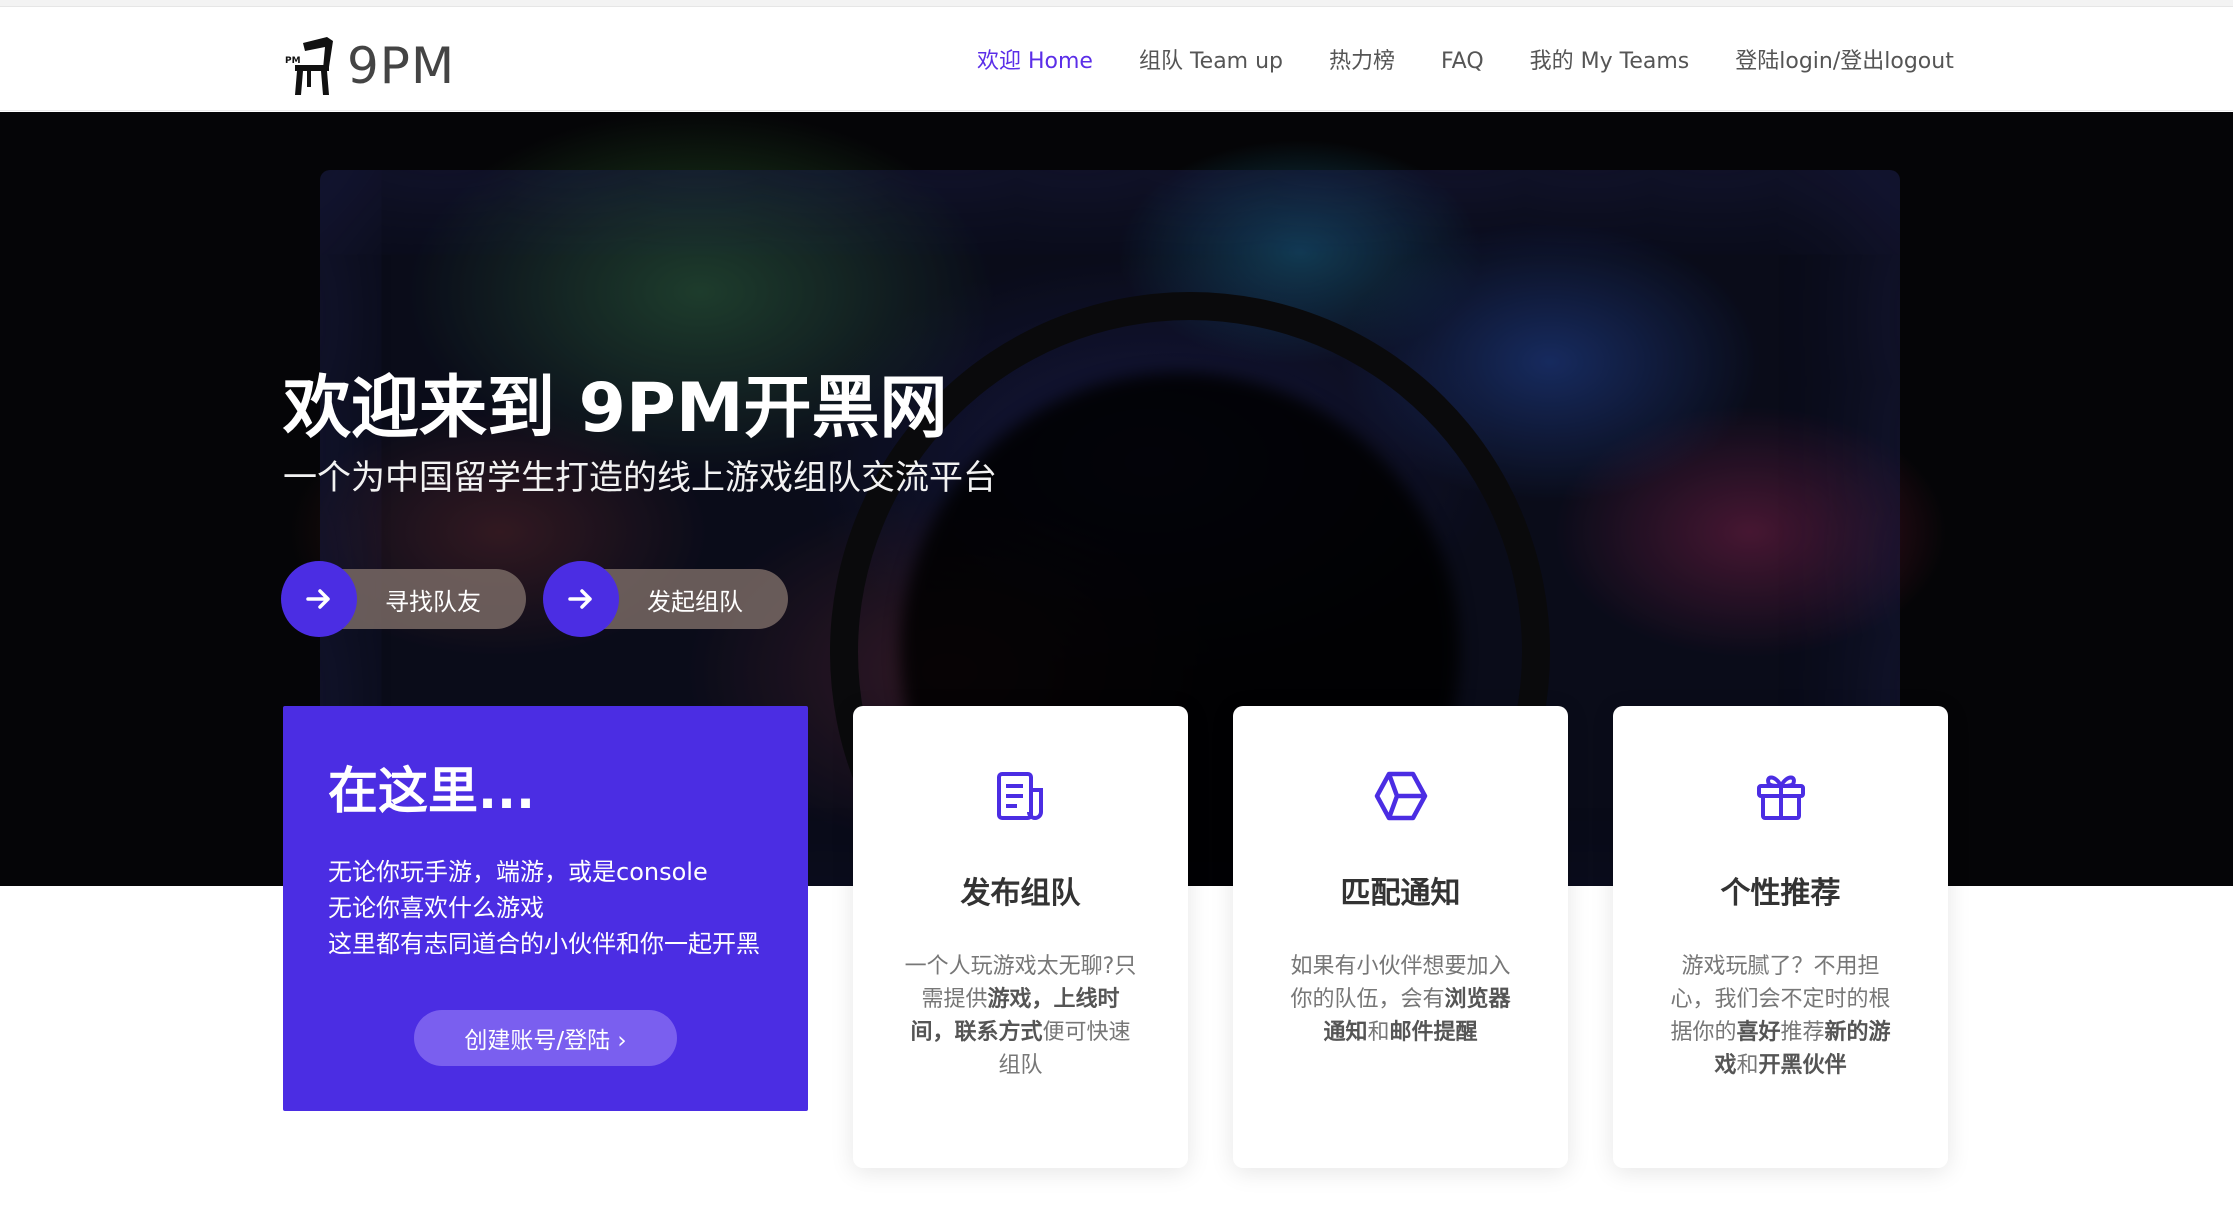 The image size is (2233, 1225). What do you see at coordinates (1021, 1016) in the screenshot?
I see `feature-description: 一个人玩游戏太无聊?只需提供游戏，上线时间，联系方式便可快速组队` at bounding box center [1021, 1016].